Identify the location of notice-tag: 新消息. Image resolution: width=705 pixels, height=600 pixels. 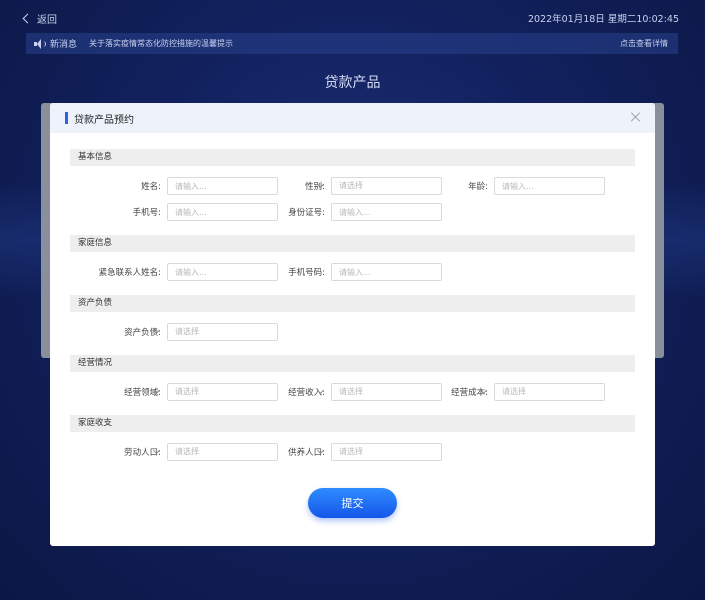
(64, 45).